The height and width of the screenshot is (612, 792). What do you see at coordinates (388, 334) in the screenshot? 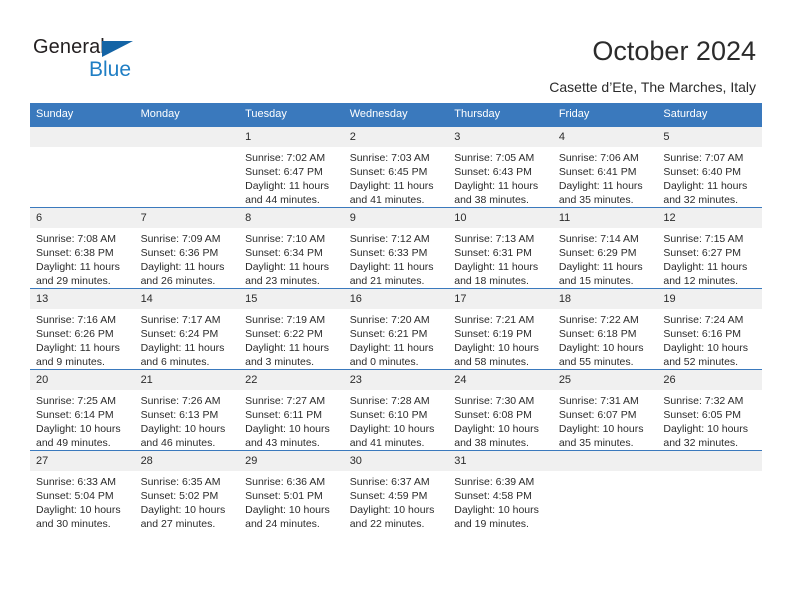
I see `day-detail-line: Sunset: 6:21 PM` at bounding box center [388, 334].